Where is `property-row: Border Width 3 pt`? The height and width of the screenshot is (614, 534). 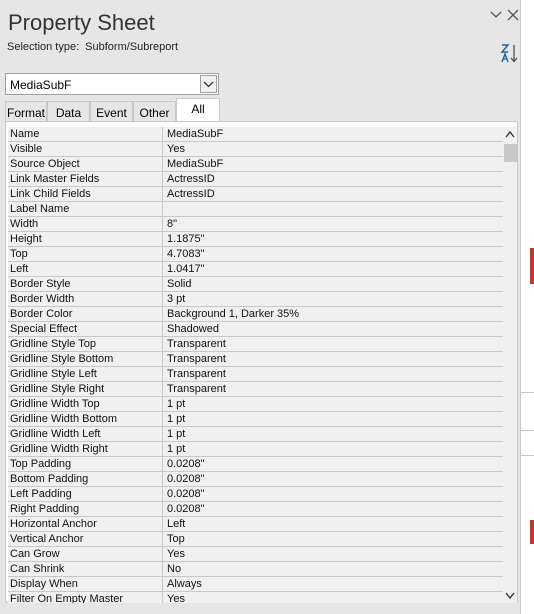 property-row: Border Width 3 pt is located at coordinates (255, 299).